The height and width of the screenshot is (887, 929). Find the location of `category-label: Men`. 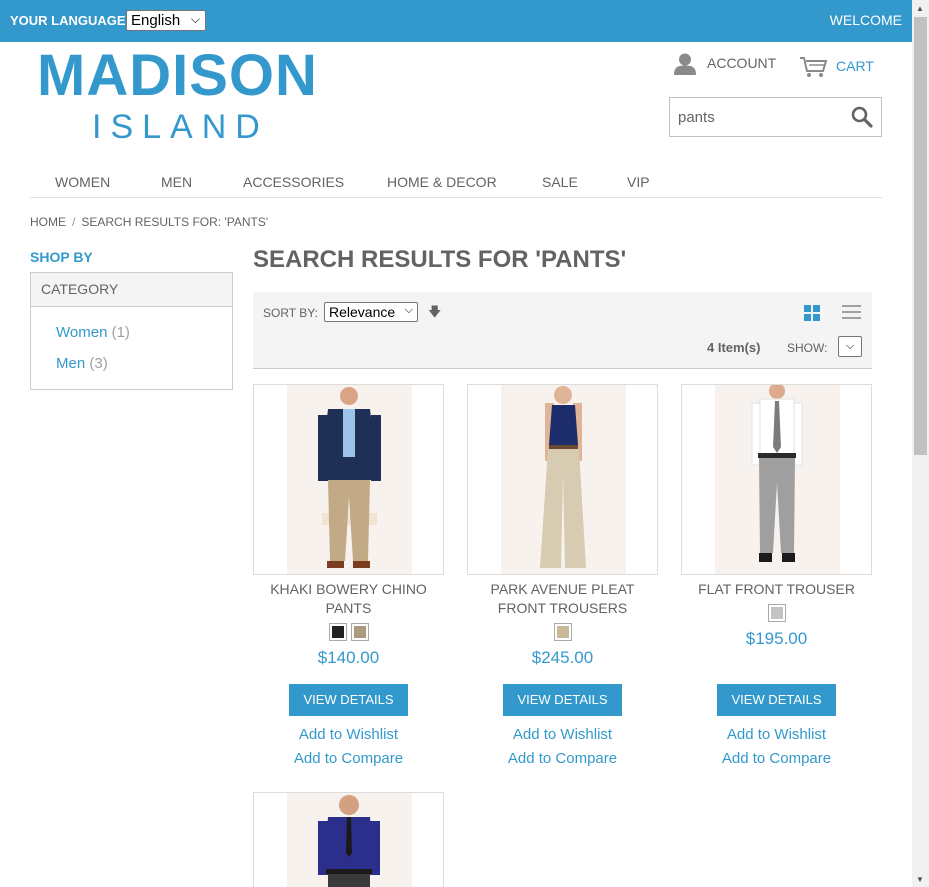

category-label: Men is located at coordinates (71, 363).